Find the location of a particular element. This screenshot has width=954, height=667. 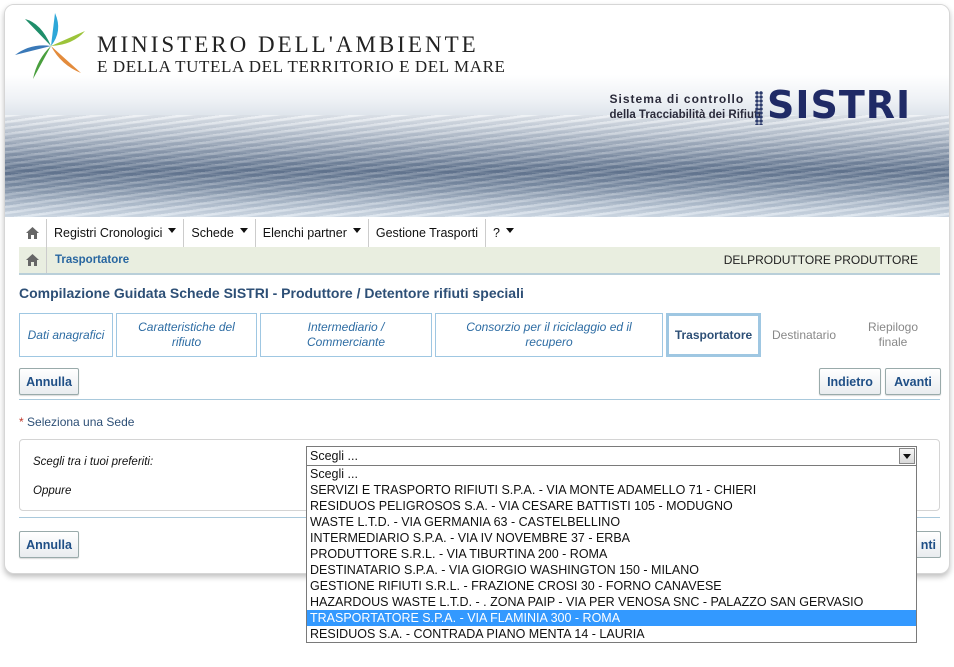

ministry-title: MINISTERO DELL'AMBIENTE is located at coordinates (288, 44).